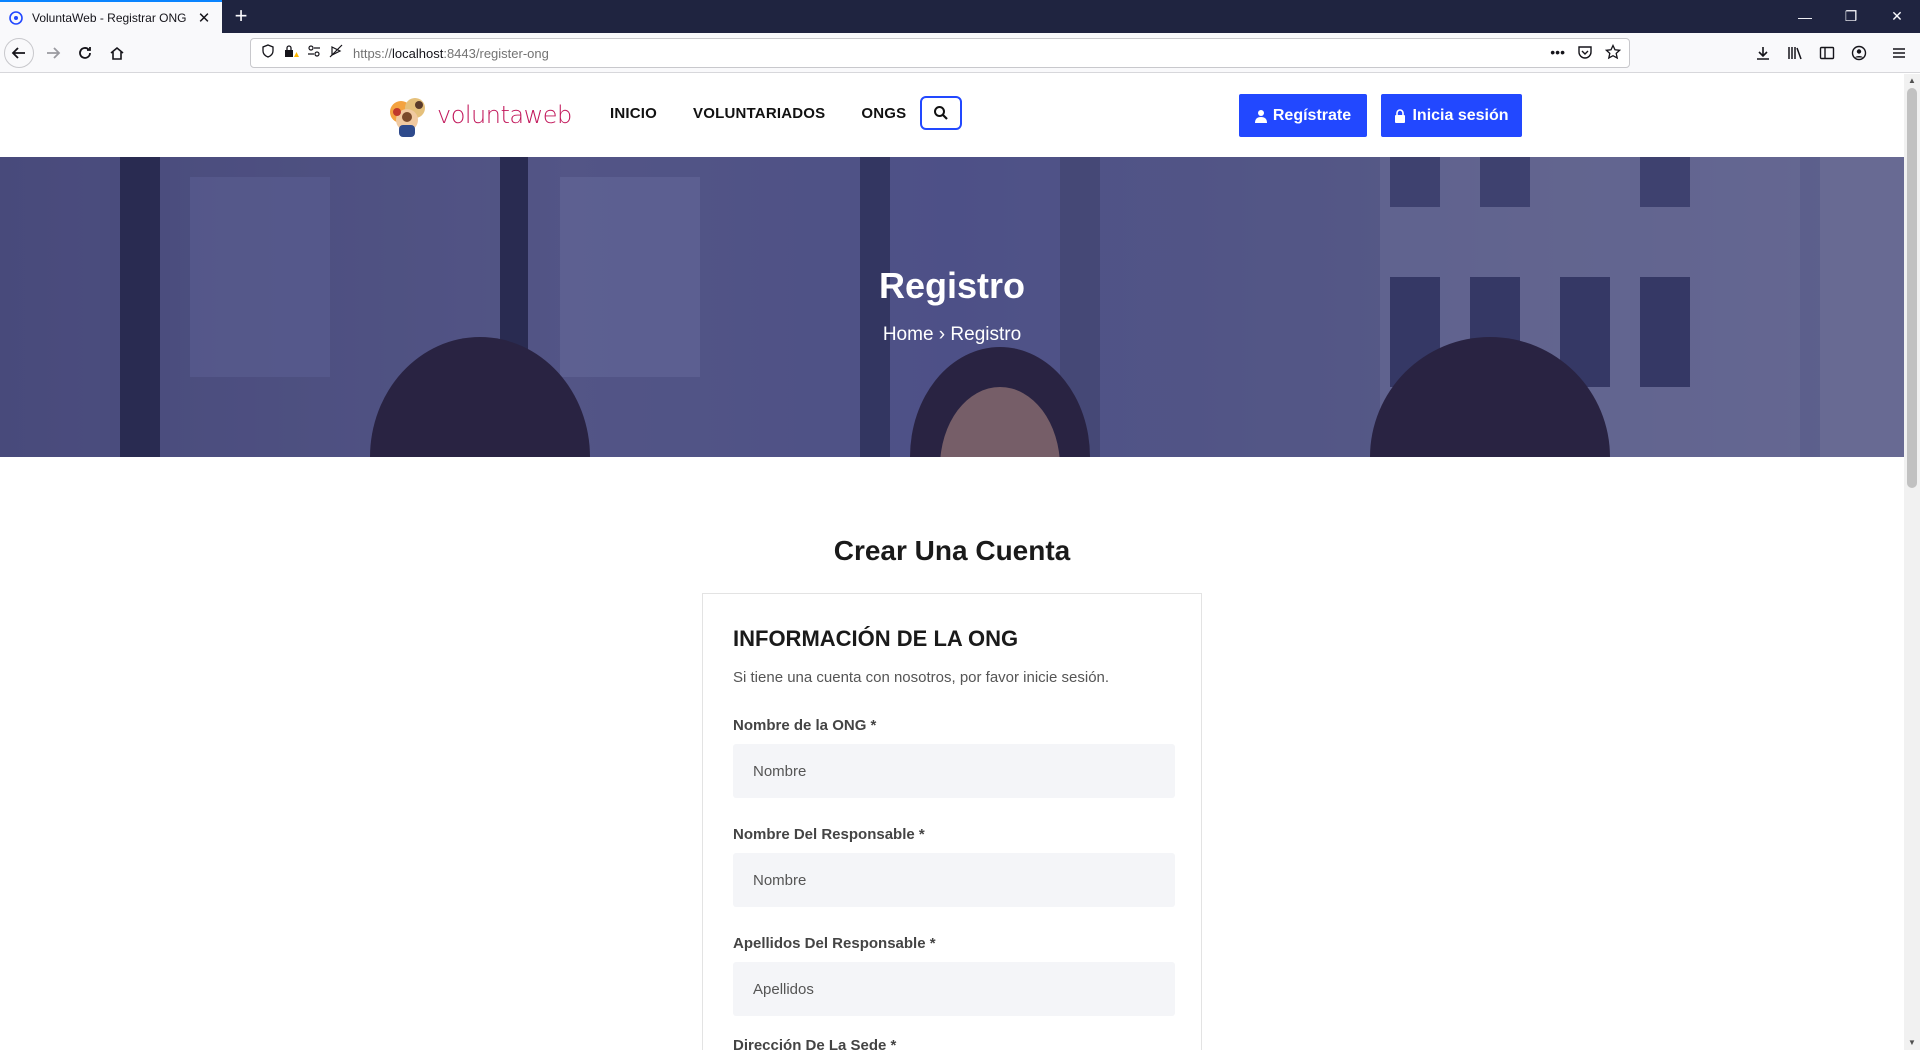 This screenshot has height=1050, width=1920. I want to click on logo-text: voluntaweb, so click(504, 115).